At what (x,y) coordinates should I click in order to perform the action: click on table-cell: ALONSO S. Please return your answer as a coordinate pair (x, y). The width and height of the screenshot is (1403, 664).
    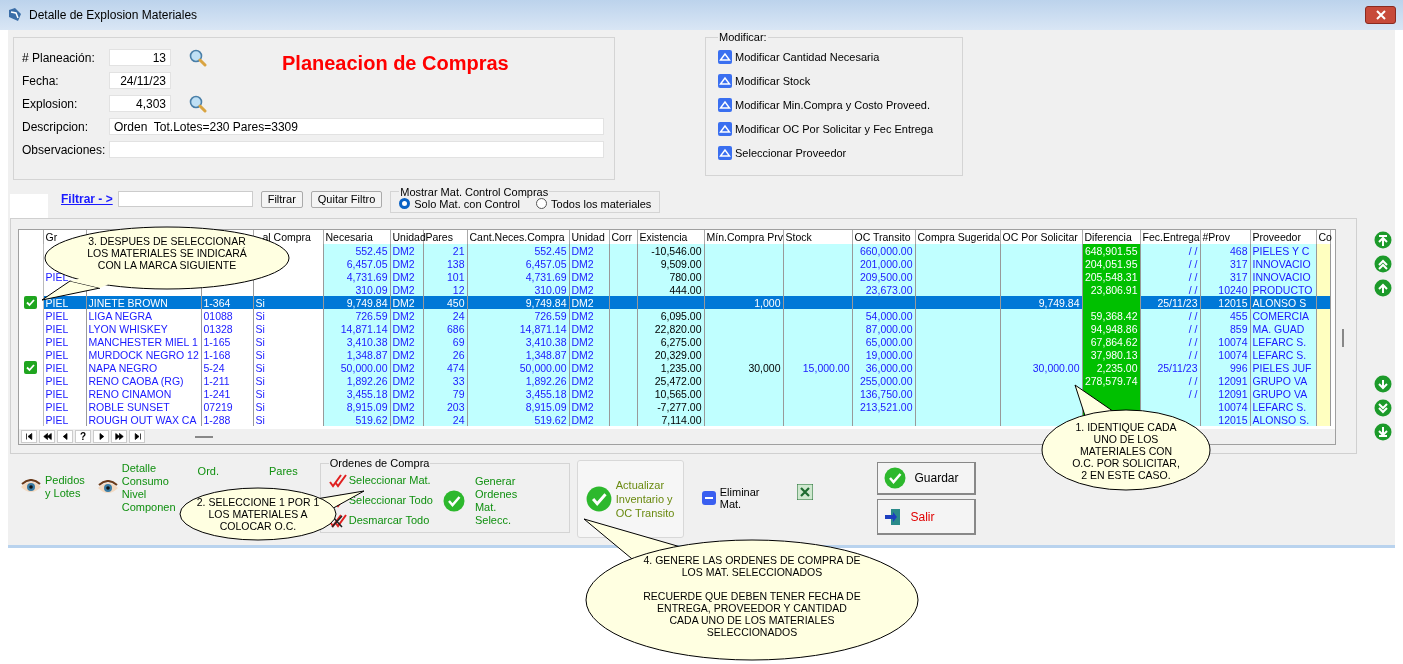
    Looking at the image, I should click on (1279, 302).